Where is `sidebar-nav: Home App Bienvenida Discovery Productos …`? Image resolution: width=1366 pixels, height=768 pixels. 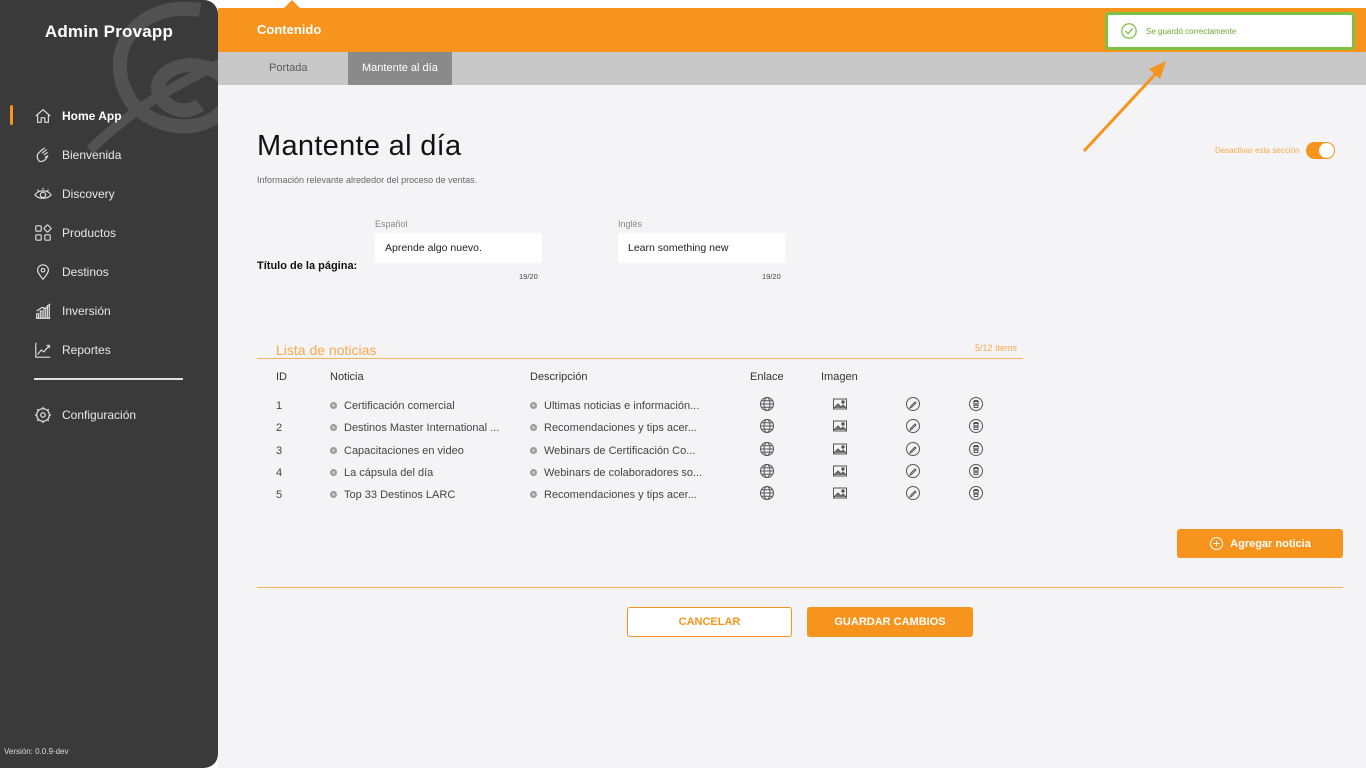 sidebar-nav: Home App Bienvenida Discovery Productos … is located at coordinates (109, 232).